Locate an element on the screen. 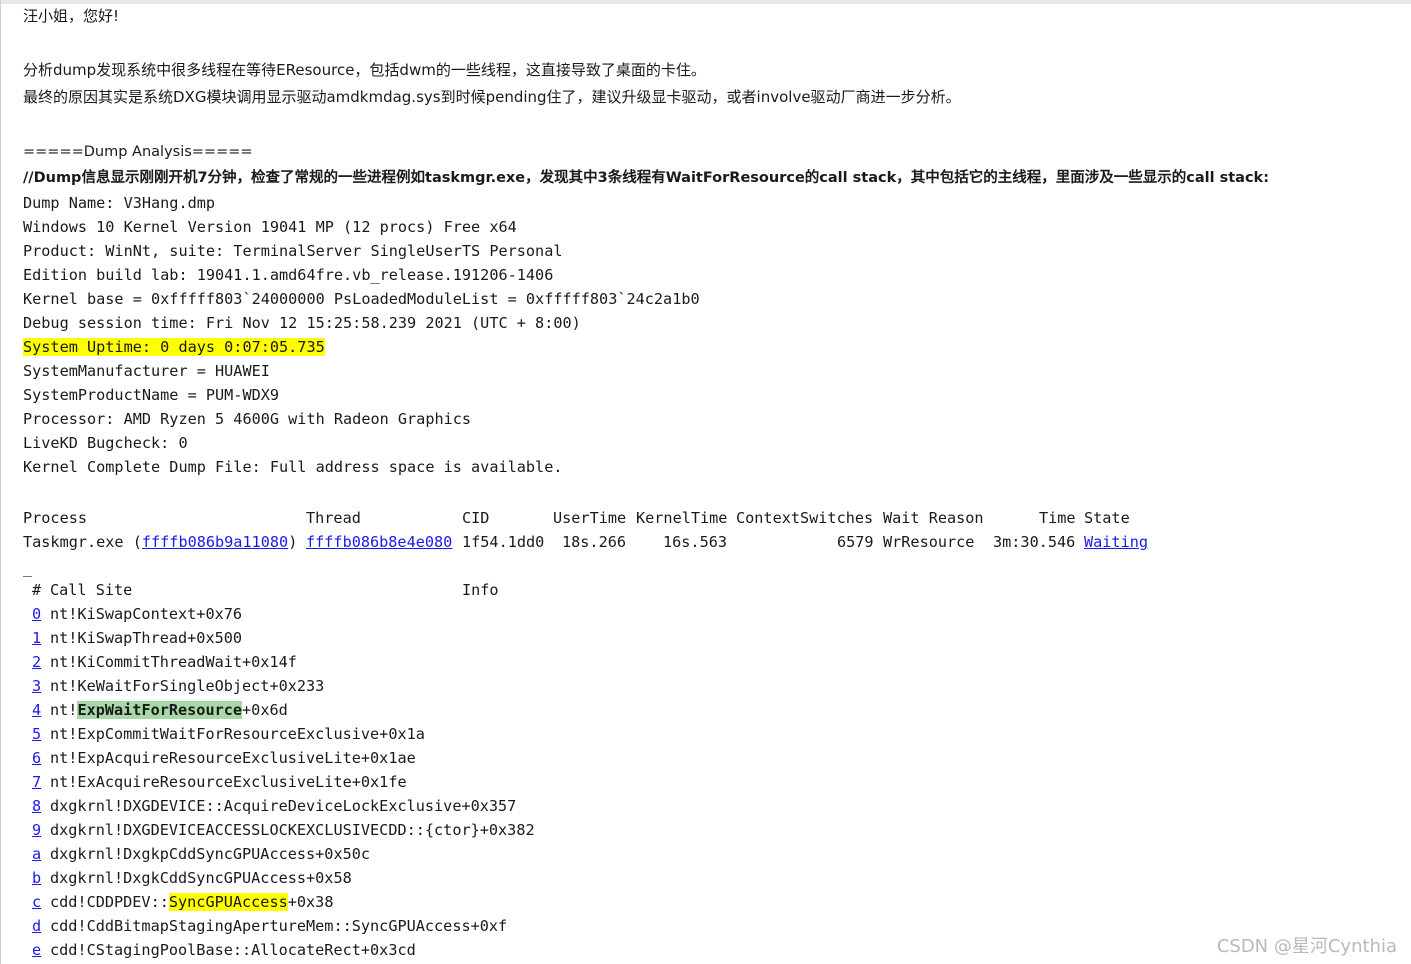 The height and width of the screenshot is (964, 1411). kerneltime-cell: 16s.563 is located at coordinates (695, 542).